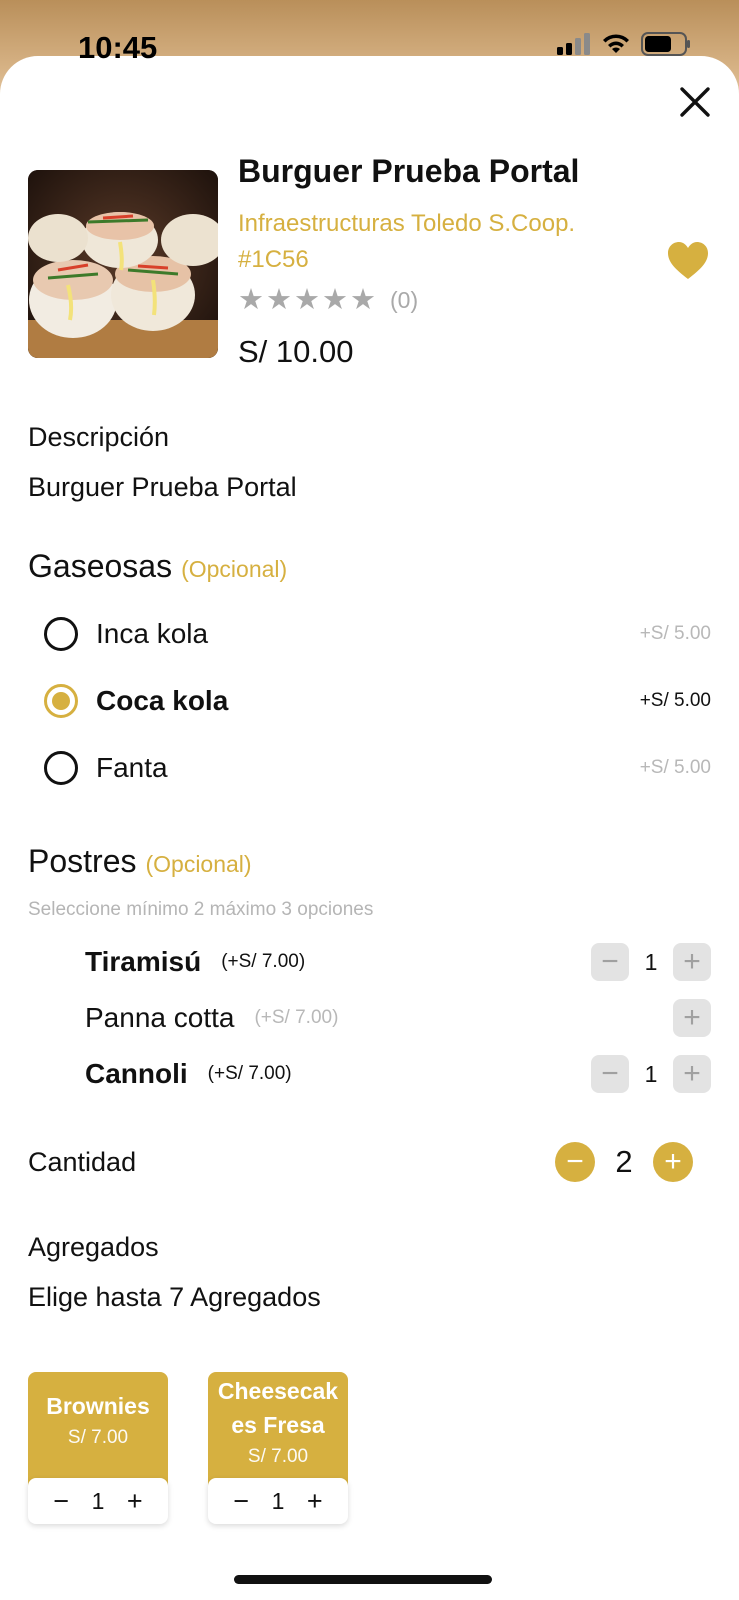 This screenshot has width=739, height=1600. Describe the element at coordinates (377, 768) in the screenshot. I see `radio-option-fanta: Fanta +S/ 5.00` at that location.